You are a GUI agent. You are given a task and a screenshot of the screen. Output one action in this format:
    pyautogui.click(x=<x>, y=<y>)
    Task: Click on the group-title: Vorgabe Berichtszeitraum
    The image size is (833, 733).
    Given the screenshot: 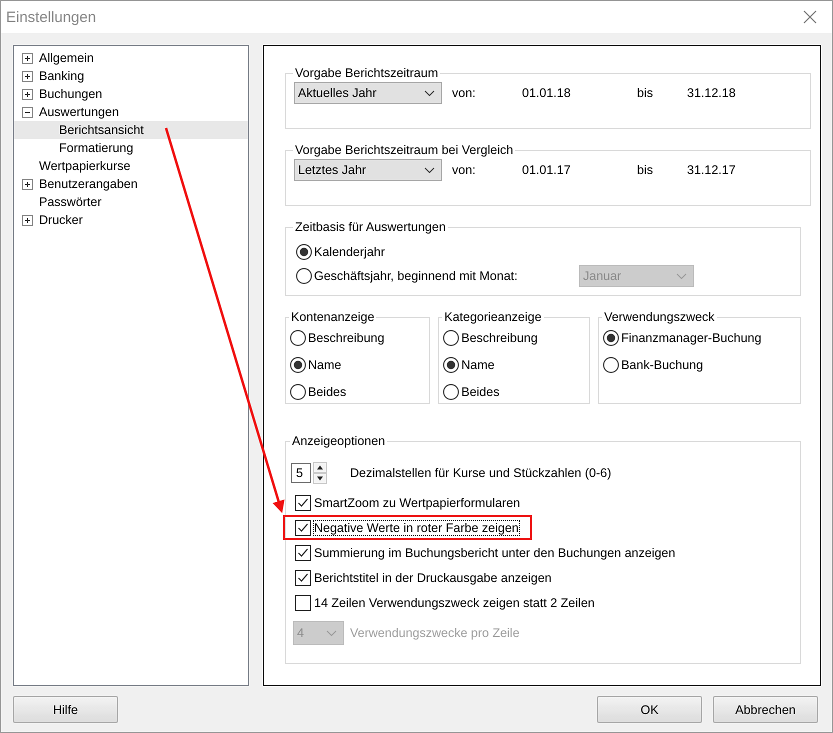 What is the action you would take?
    pyautogui.click(x=367, y=73)
    